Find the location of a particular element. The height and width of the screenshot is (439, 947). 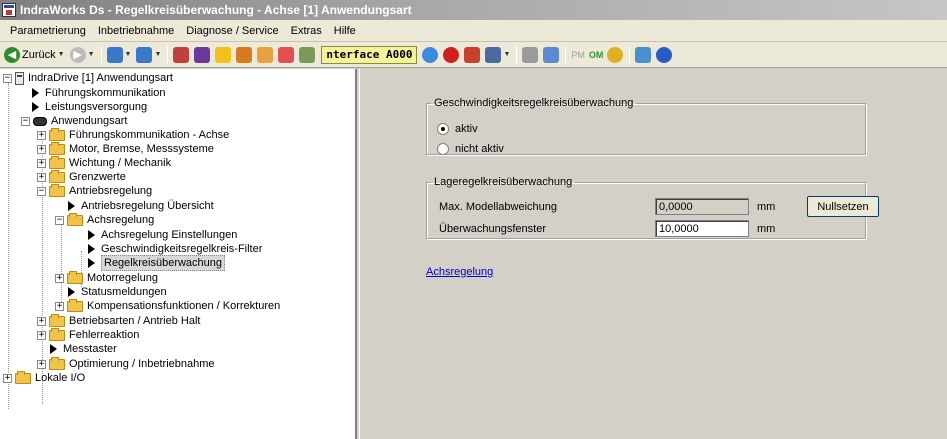

tree-item-label: Führungskommunikation - Achse is located at coordinates (149, 135).